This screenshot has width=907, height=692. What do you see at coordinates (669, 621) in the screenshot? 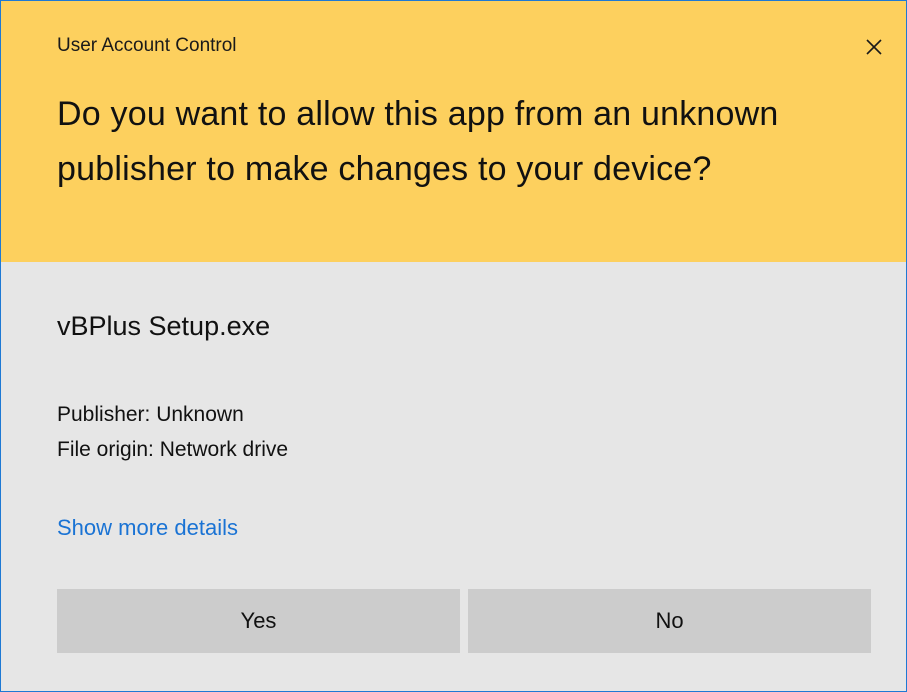
I see `no-button: No` at bounding box center [669, 621].